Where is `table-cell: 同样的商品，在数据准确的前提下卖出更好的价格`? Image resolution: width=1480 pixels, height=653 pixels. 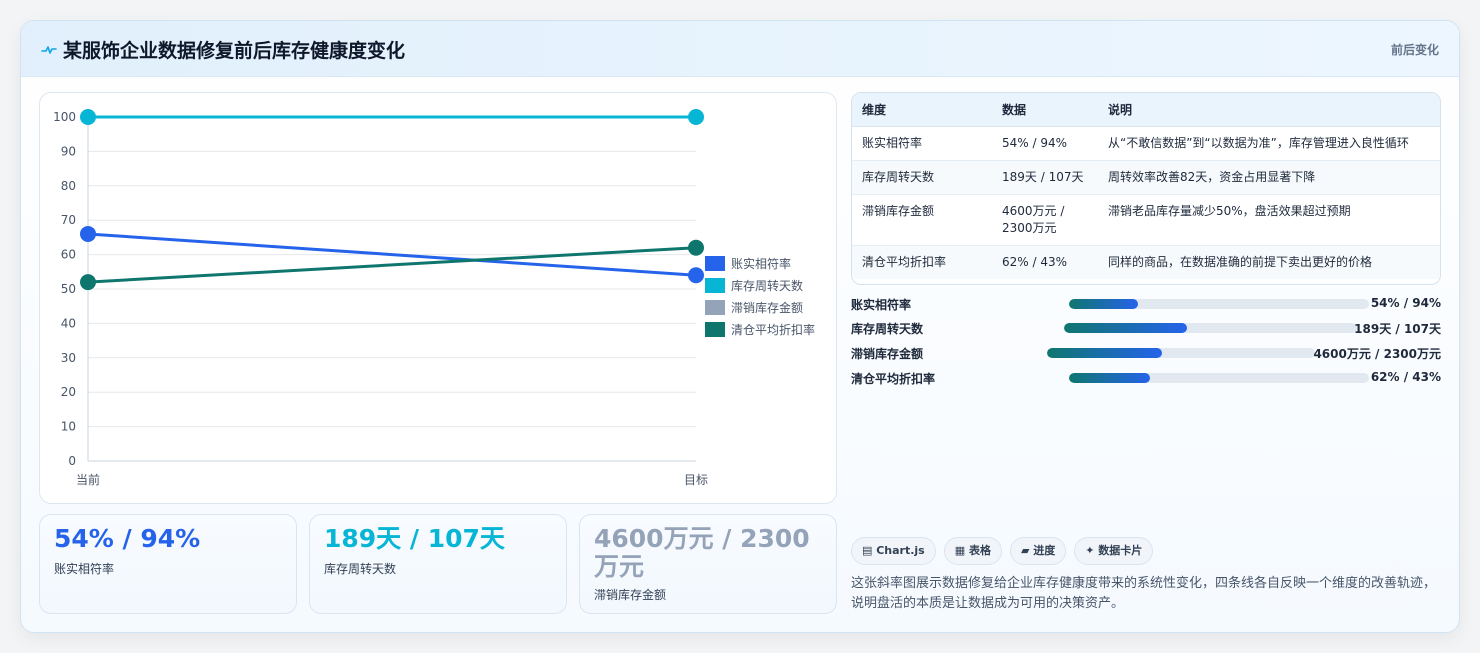 table-cell: 同样的商品，在数据准确的前提下卖出更好的价格 is located at coordinates (1269, 262).